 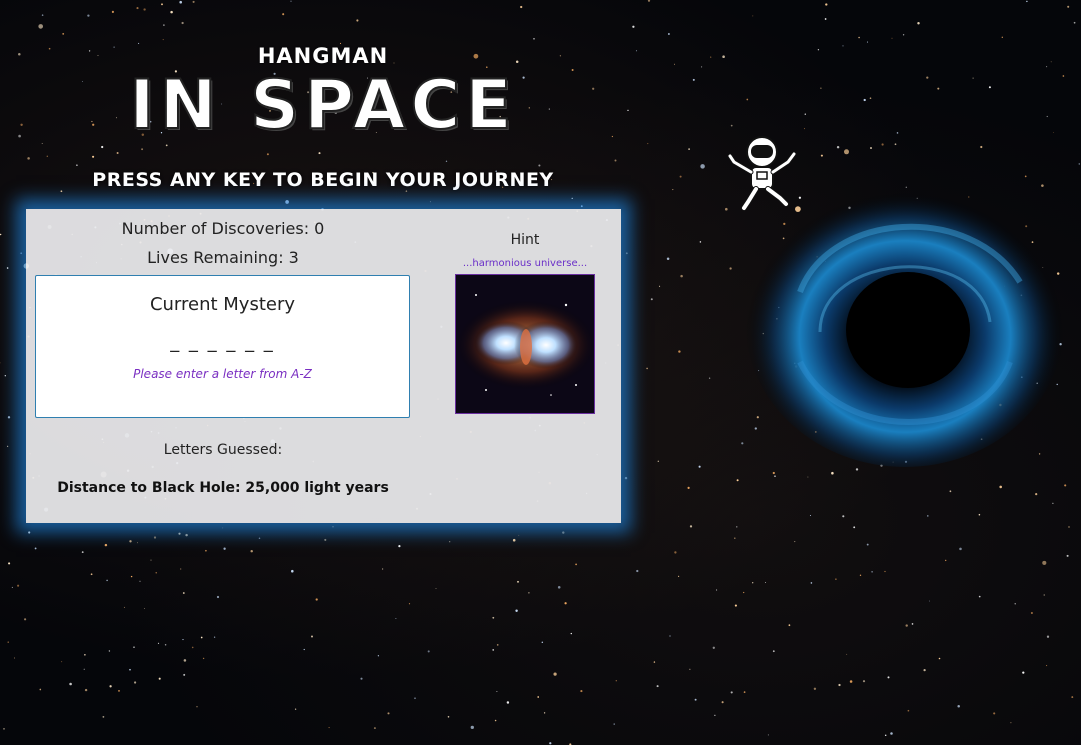 What do you see at coordinates (323, 56) in the screenshot?
I see `small-title: HANGMAN` at bounding box center [323, 56].